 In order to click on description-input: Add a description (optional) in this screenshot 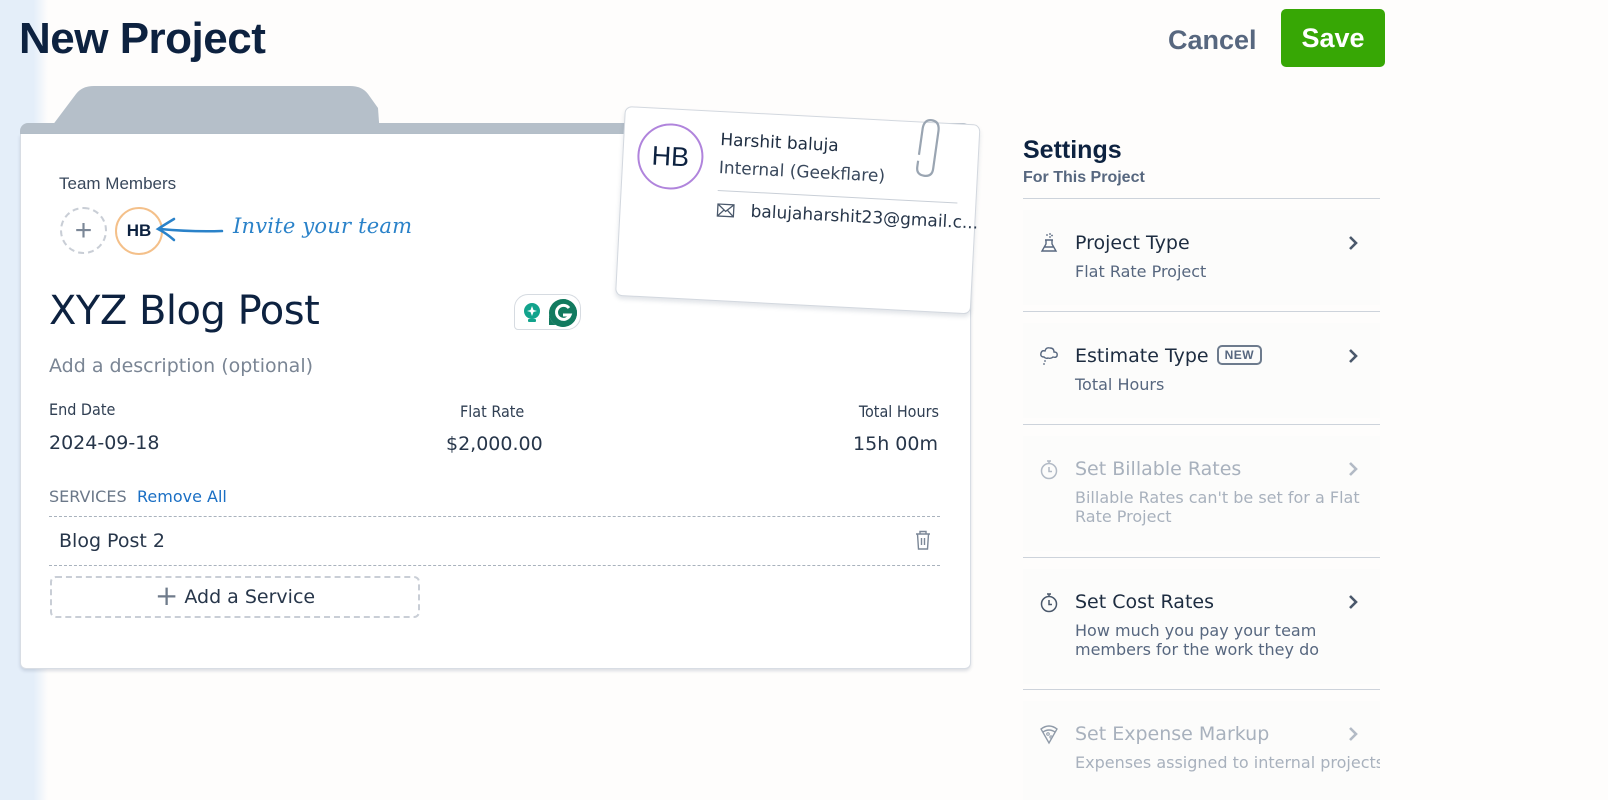, I will do `click(181, 366)`.